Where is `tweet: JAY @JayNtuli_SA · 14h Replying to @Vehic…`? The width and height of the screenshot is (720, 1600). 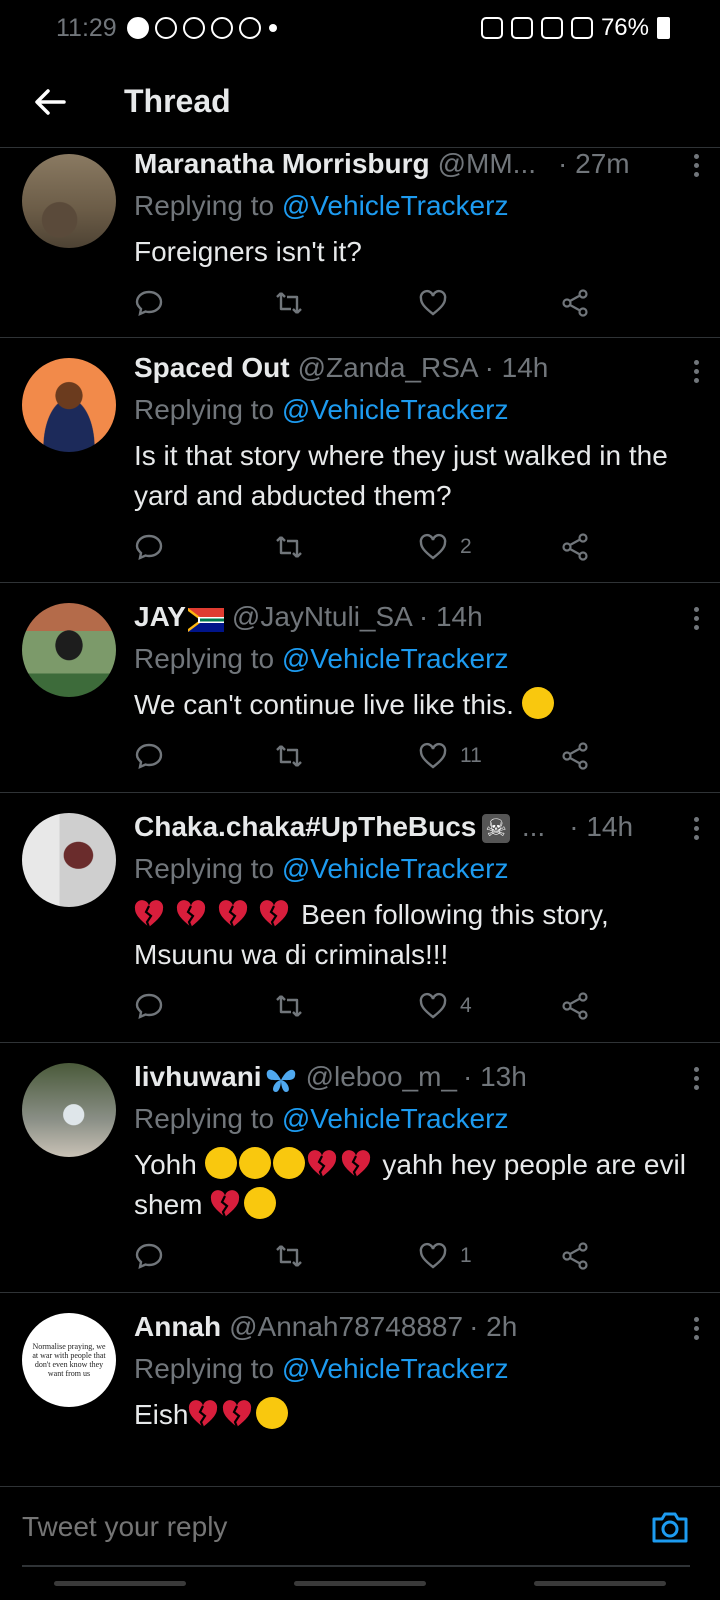 tweet: JAY @JayNtuli_SA · 14h Replying to @Vehic… is located at coordinates (360, 688).